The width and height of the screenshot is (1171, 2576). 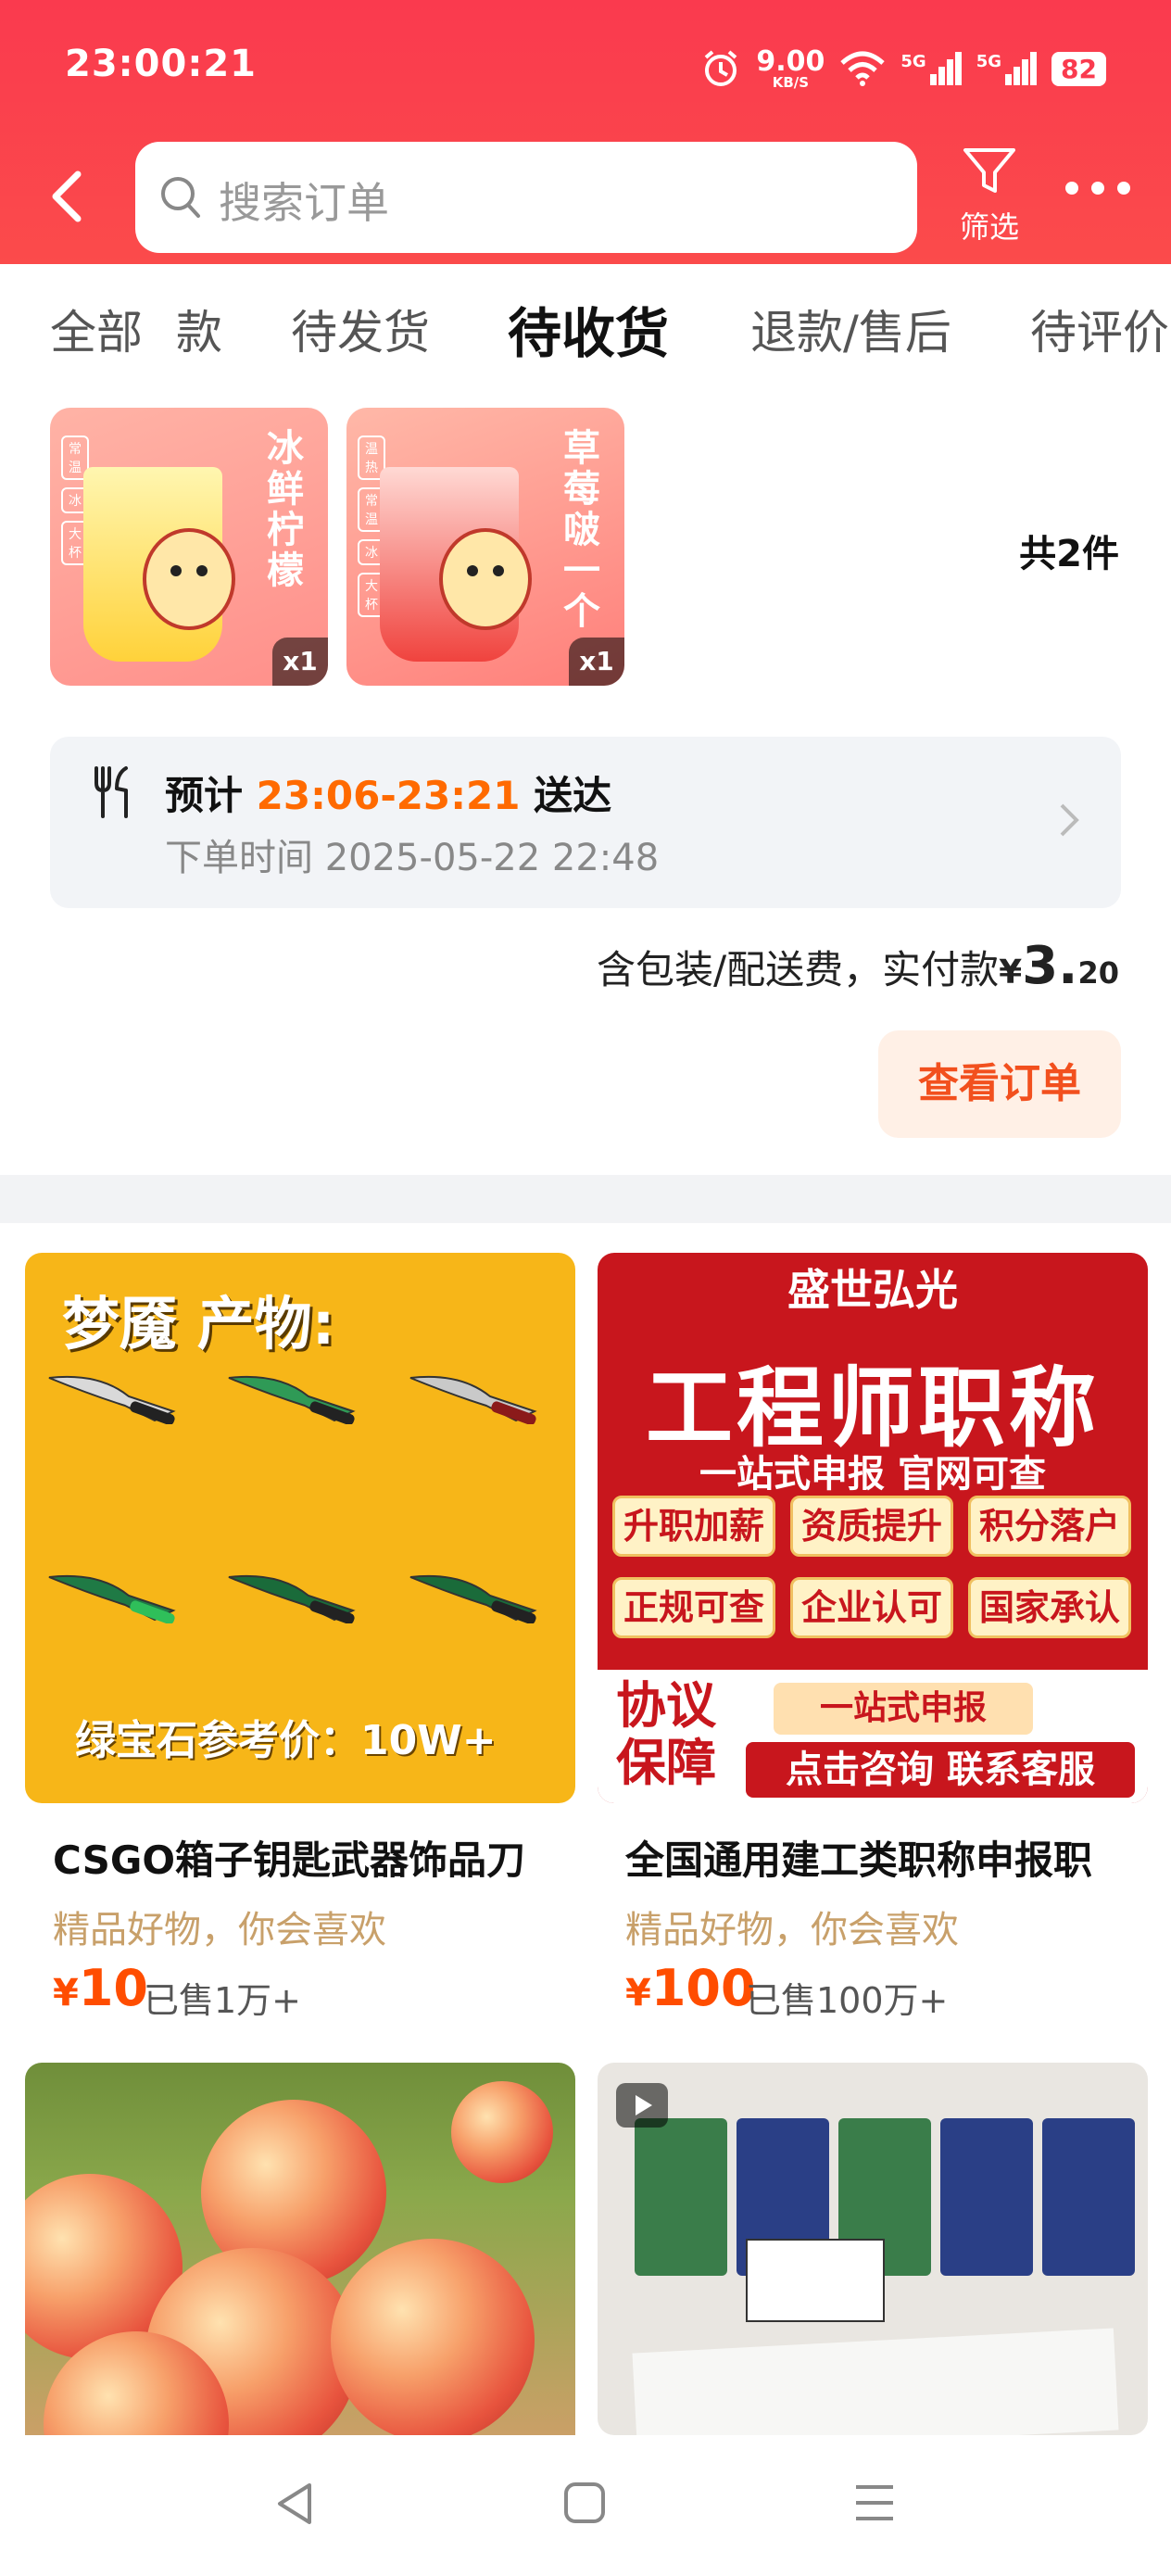 What do you see at coordinates (1100, 329) in the screenshot?
I see `tab-to-review: 待评价` at bounding box center [1100, 329].